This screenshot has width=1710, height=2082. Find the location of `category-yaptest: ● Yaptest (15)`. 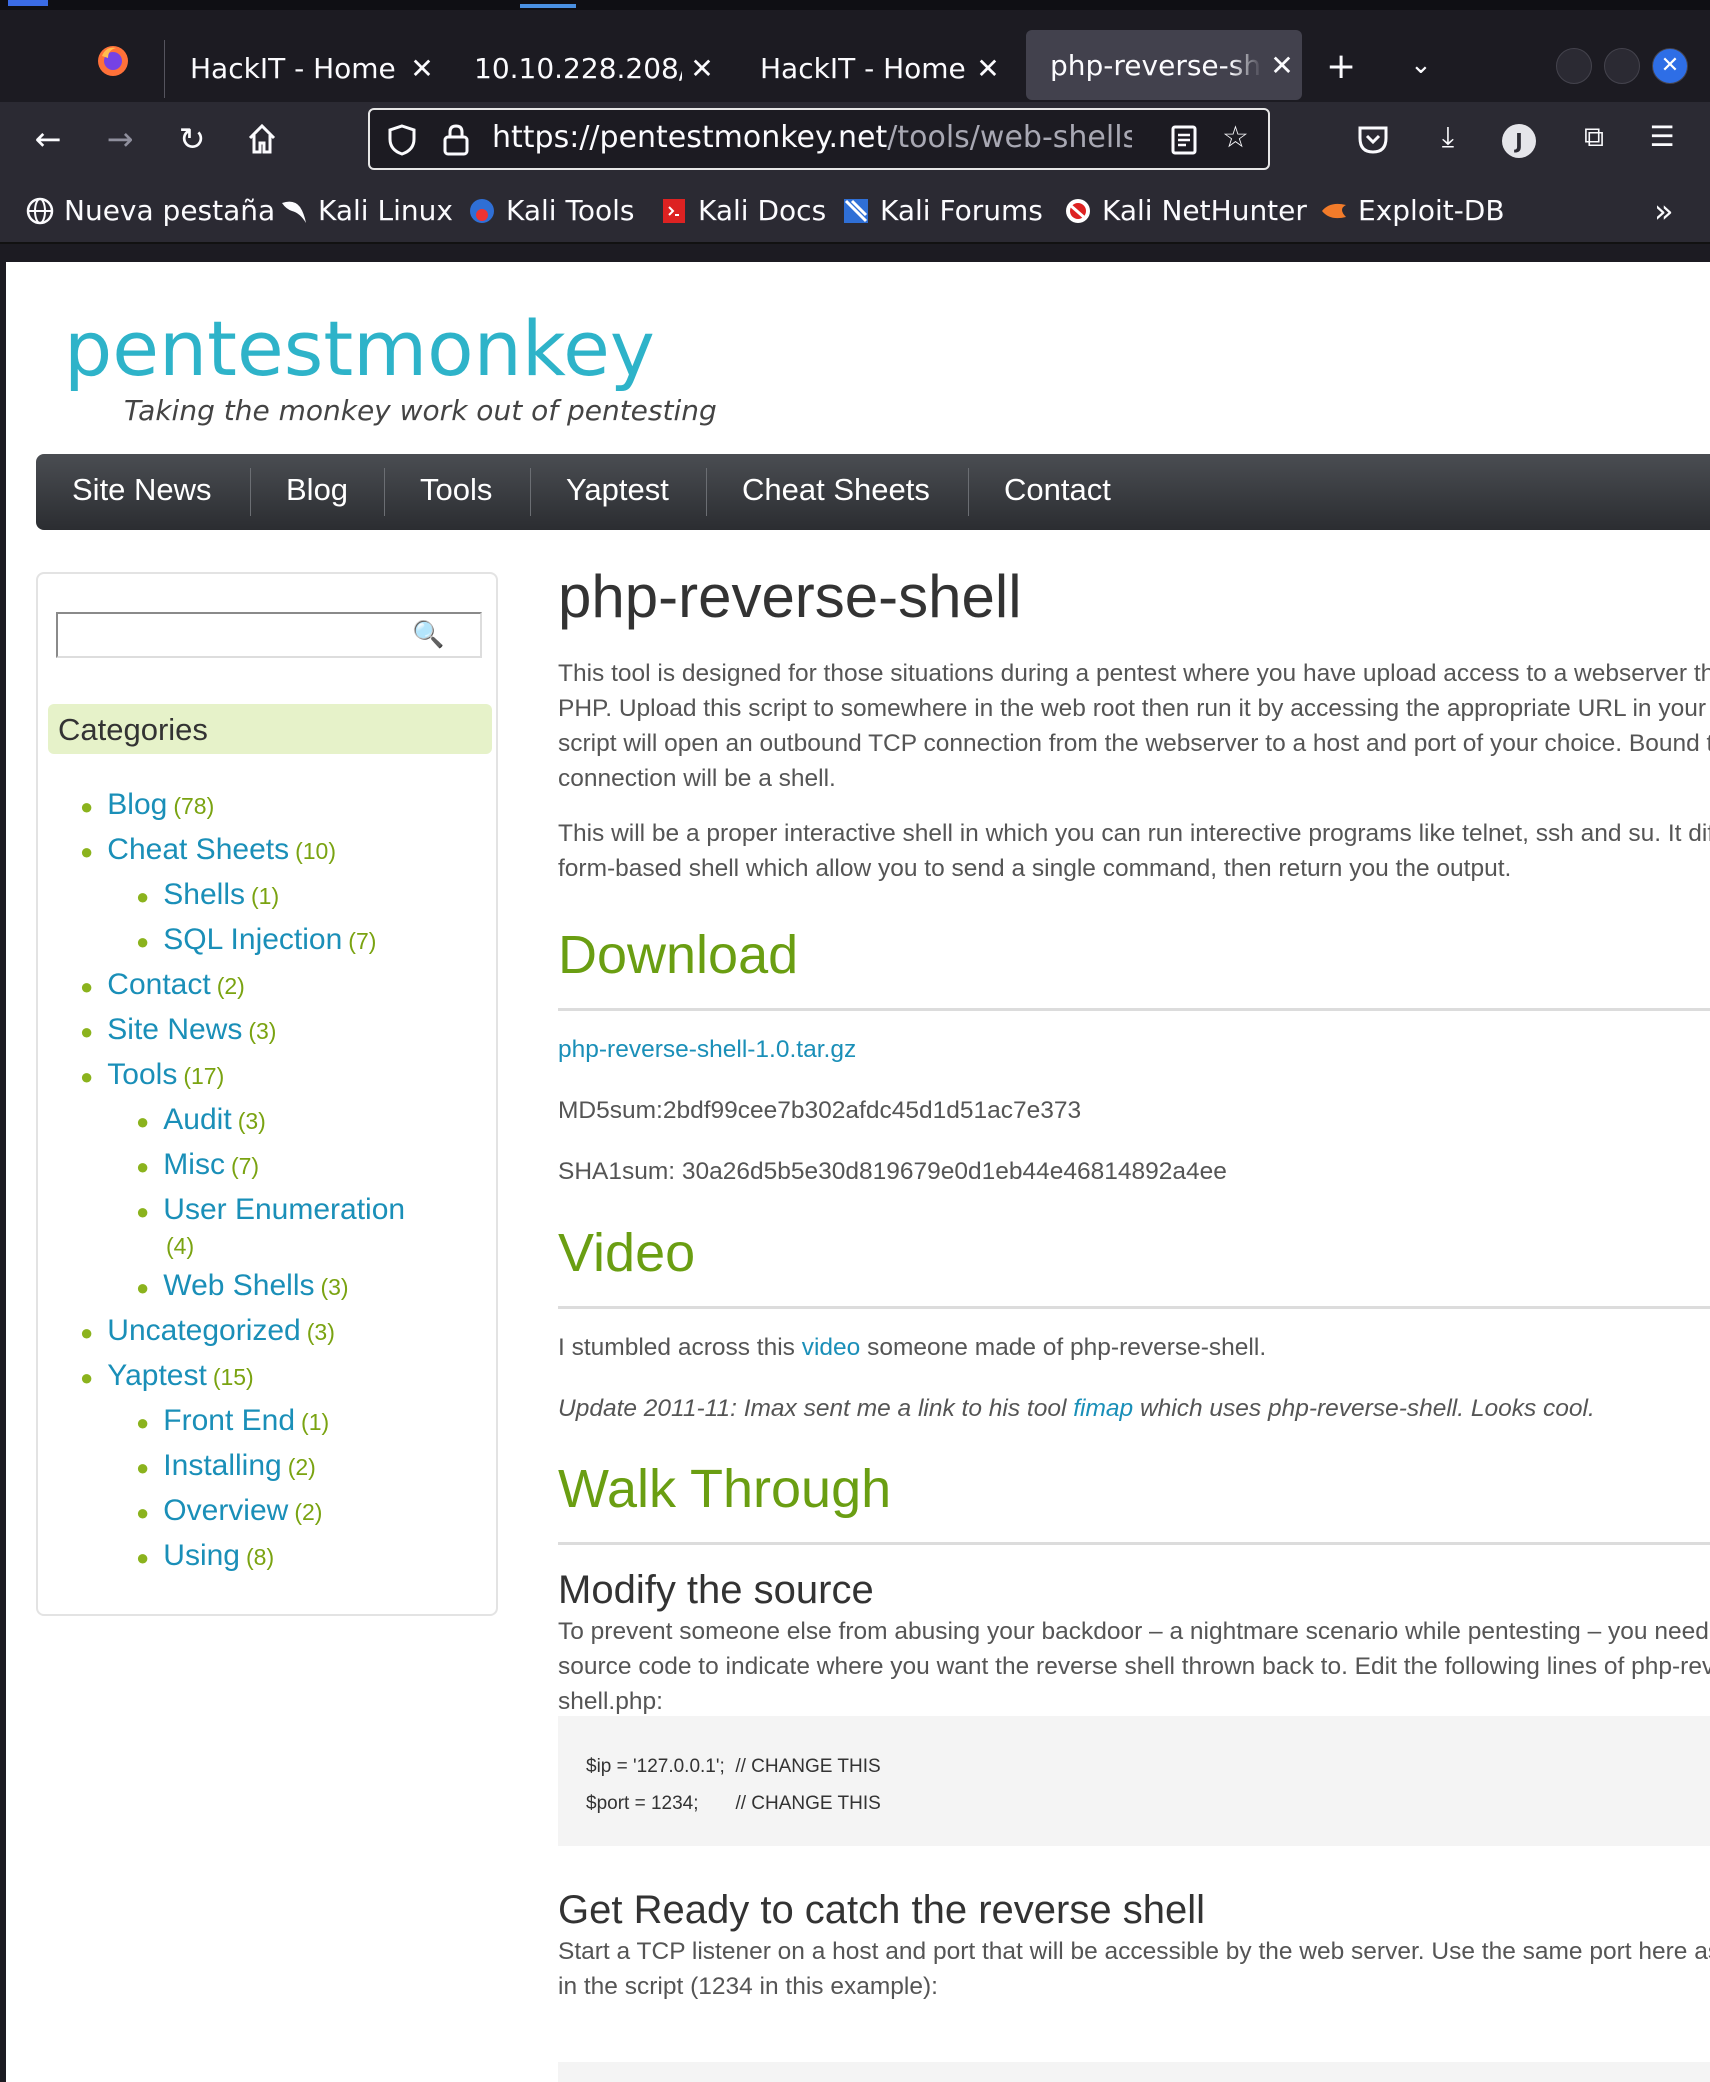

category-yaptest: ● Yaptest (15) is located at coordinates (167, 1376).